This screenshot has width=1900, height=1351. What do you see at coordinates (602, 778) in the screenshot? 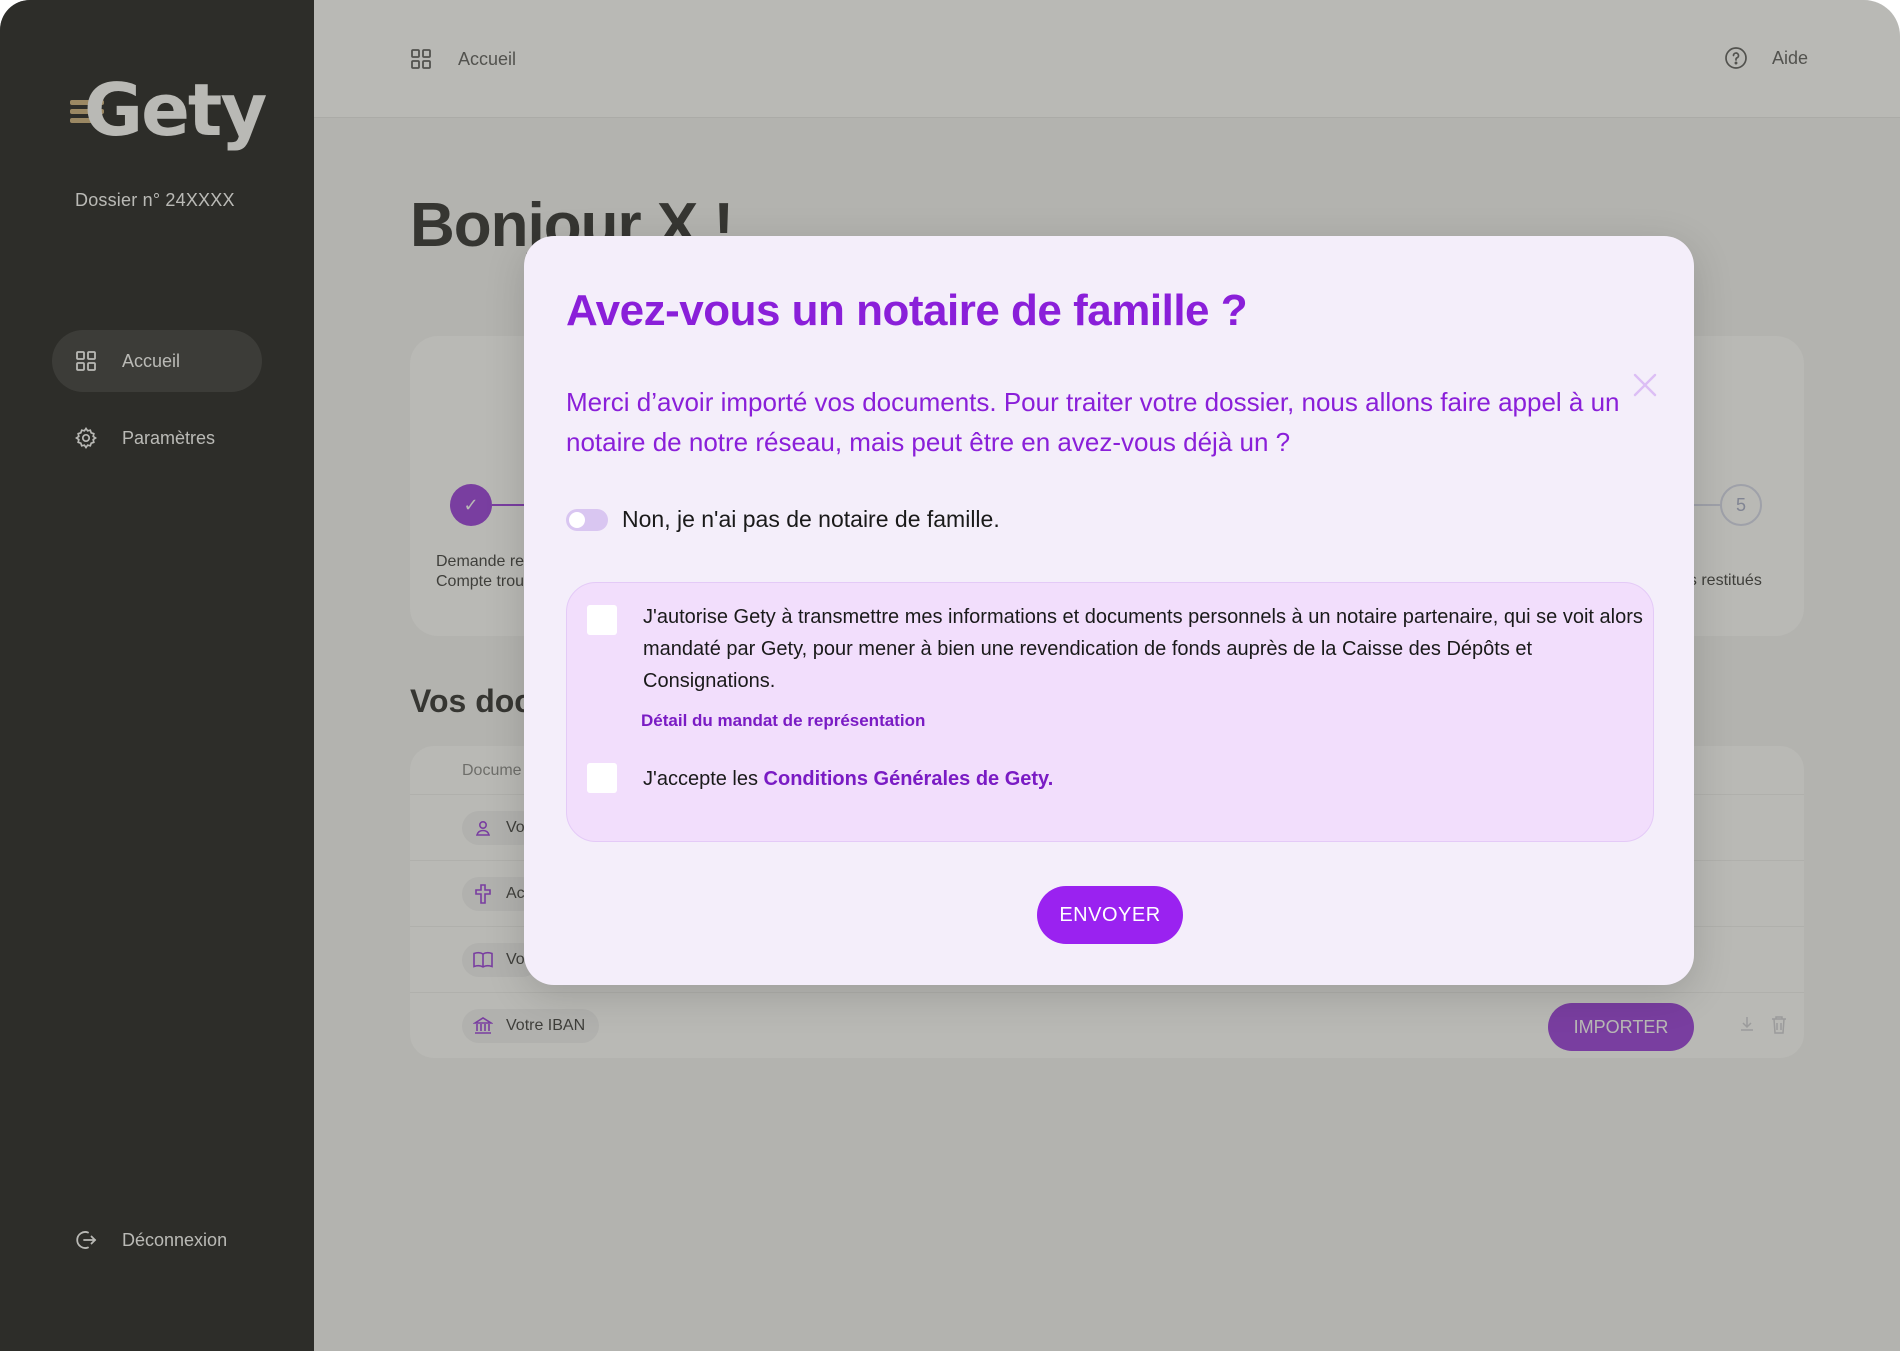
I see `cgu-checkbox` at bounding box center [602, 778].